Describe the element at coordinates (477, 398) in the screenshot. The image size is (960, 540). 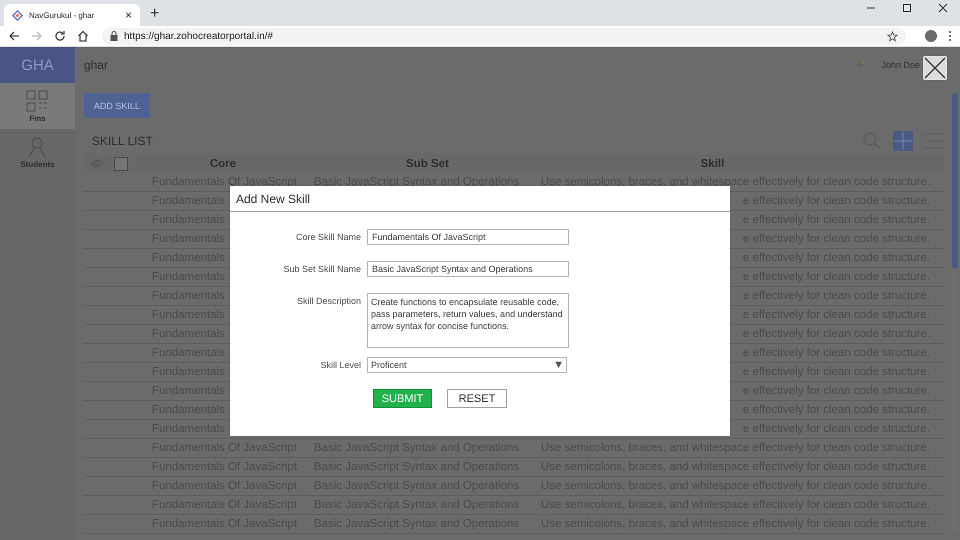
I see `reset-button: RESET` at that location.